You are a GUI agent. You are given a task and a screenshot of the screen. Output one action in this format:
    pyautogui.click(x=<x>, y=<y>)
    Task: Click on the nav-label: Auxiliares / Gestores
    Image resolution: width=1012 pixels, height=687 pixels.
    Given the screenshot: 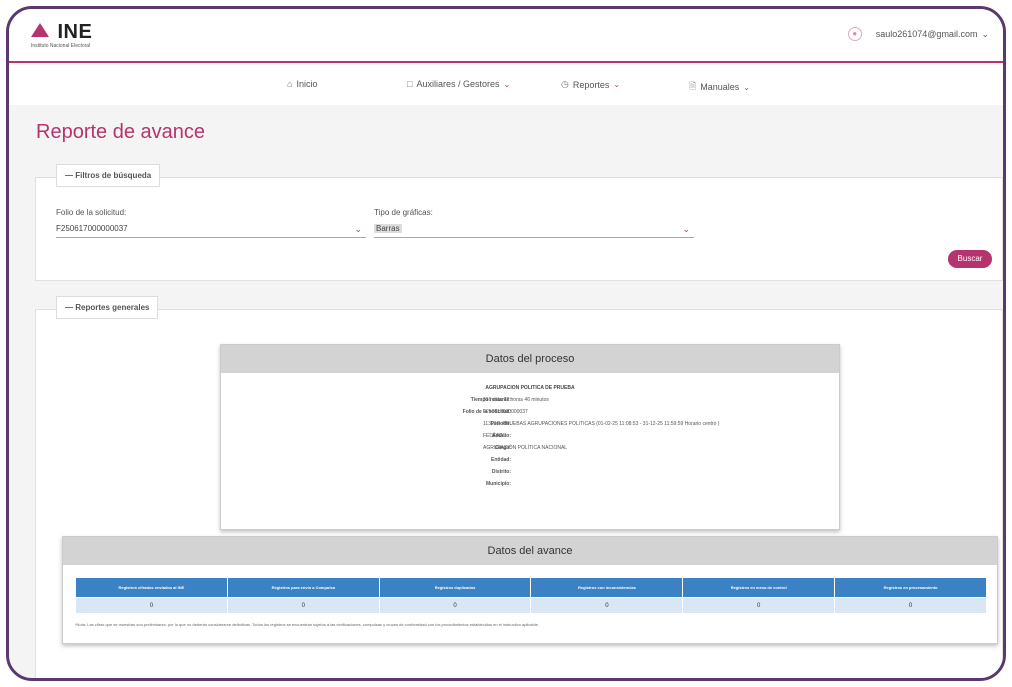 What is the action you would take?
    pyautogui.click(x=458, y=84)
    